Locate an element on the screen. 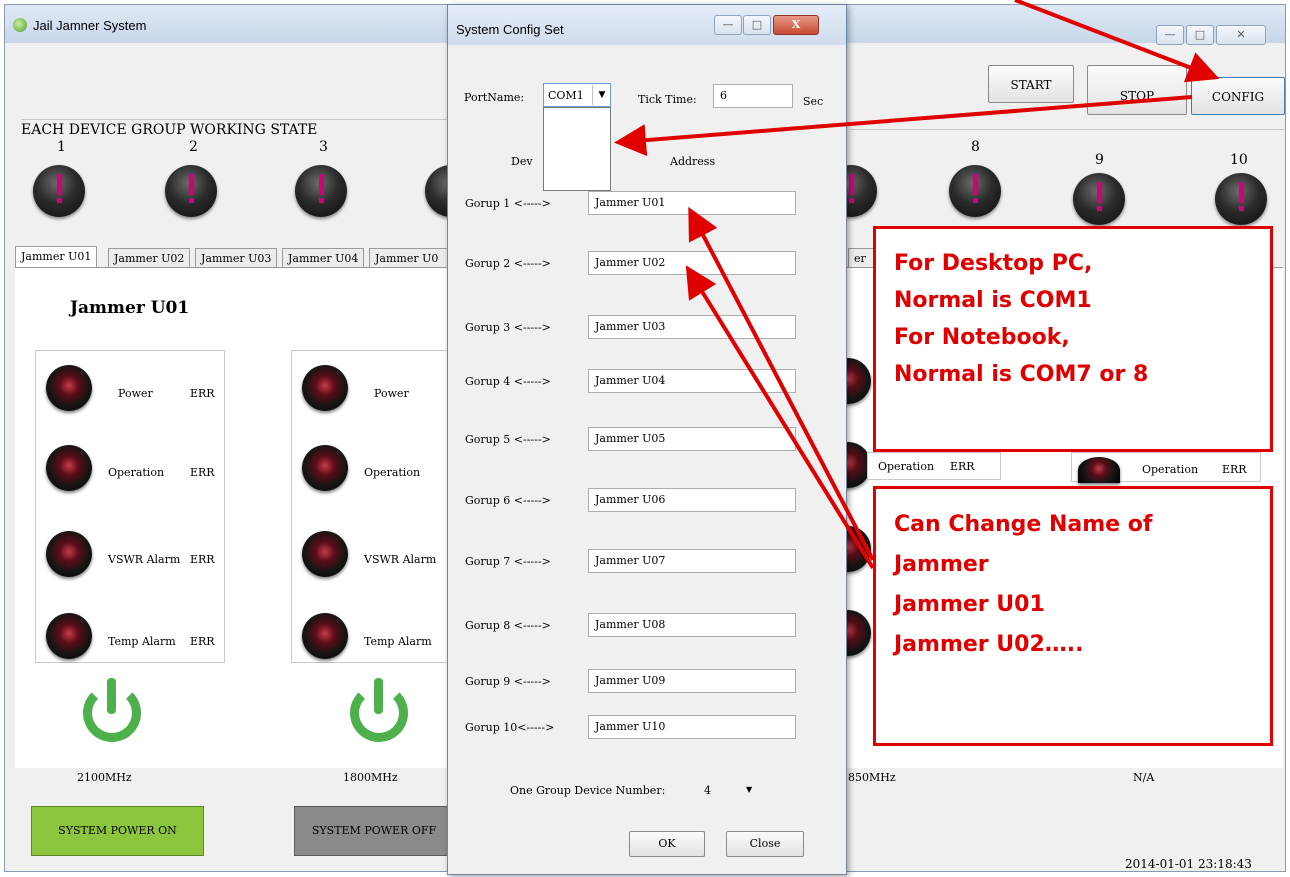 The image size is (1290, 877). arrow-to-config is located at coordinates (1117, 41).